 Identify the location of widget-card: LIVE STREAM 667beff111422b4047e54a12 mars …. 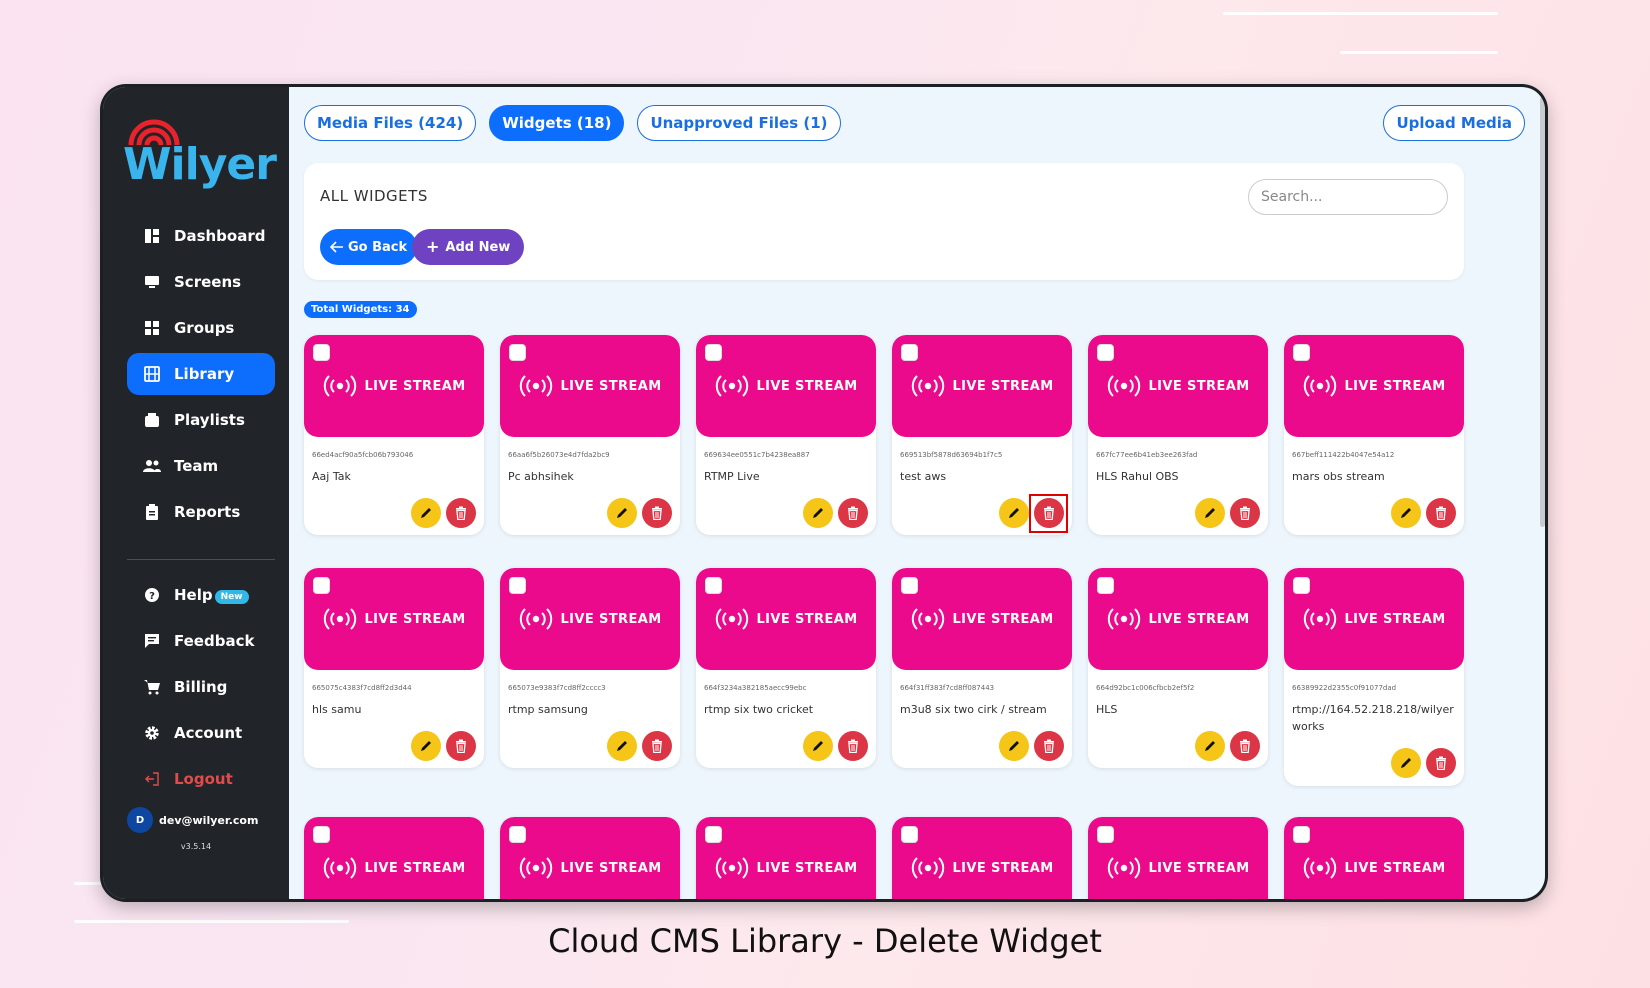
(1374, 435).